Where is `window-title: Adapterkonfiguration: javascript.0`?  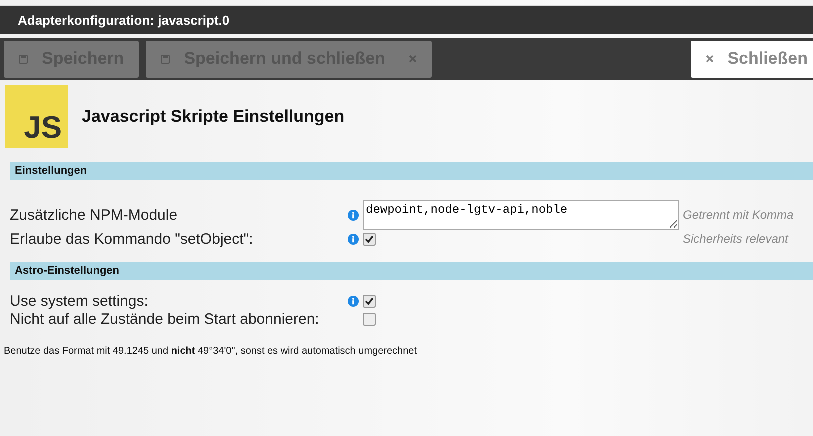
window-title: Adapterkonfiguration: javascript.0 is located at coordinates (124, 20).